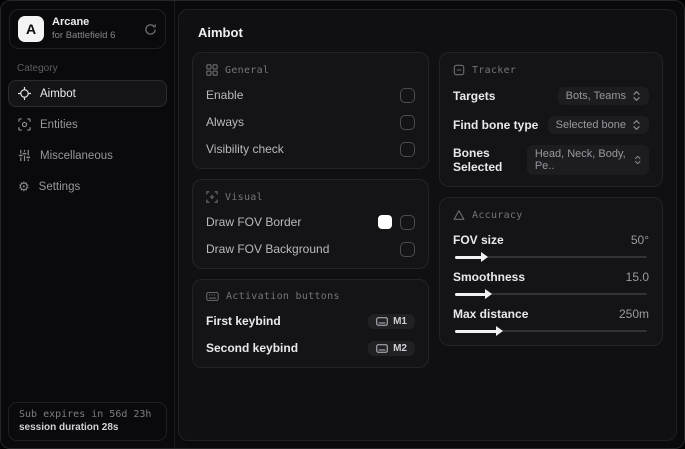  What do you see at coordinates (407, 222) in the screenshot?
I see `draw-fov-border-checkbox` at bounding box center [407, 222].